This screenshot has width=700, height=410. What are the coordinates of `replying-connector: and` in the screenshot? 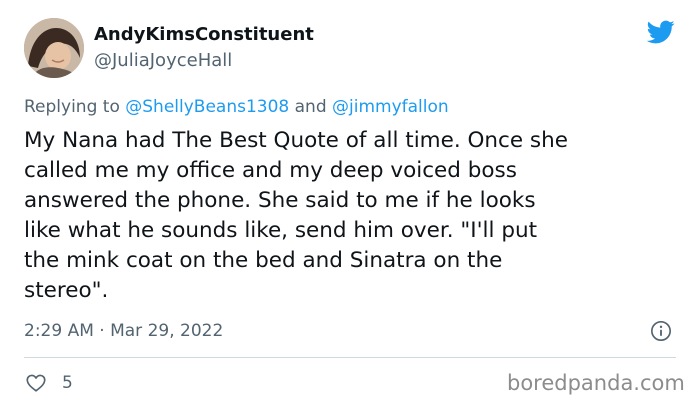 It's located at (310, 107).